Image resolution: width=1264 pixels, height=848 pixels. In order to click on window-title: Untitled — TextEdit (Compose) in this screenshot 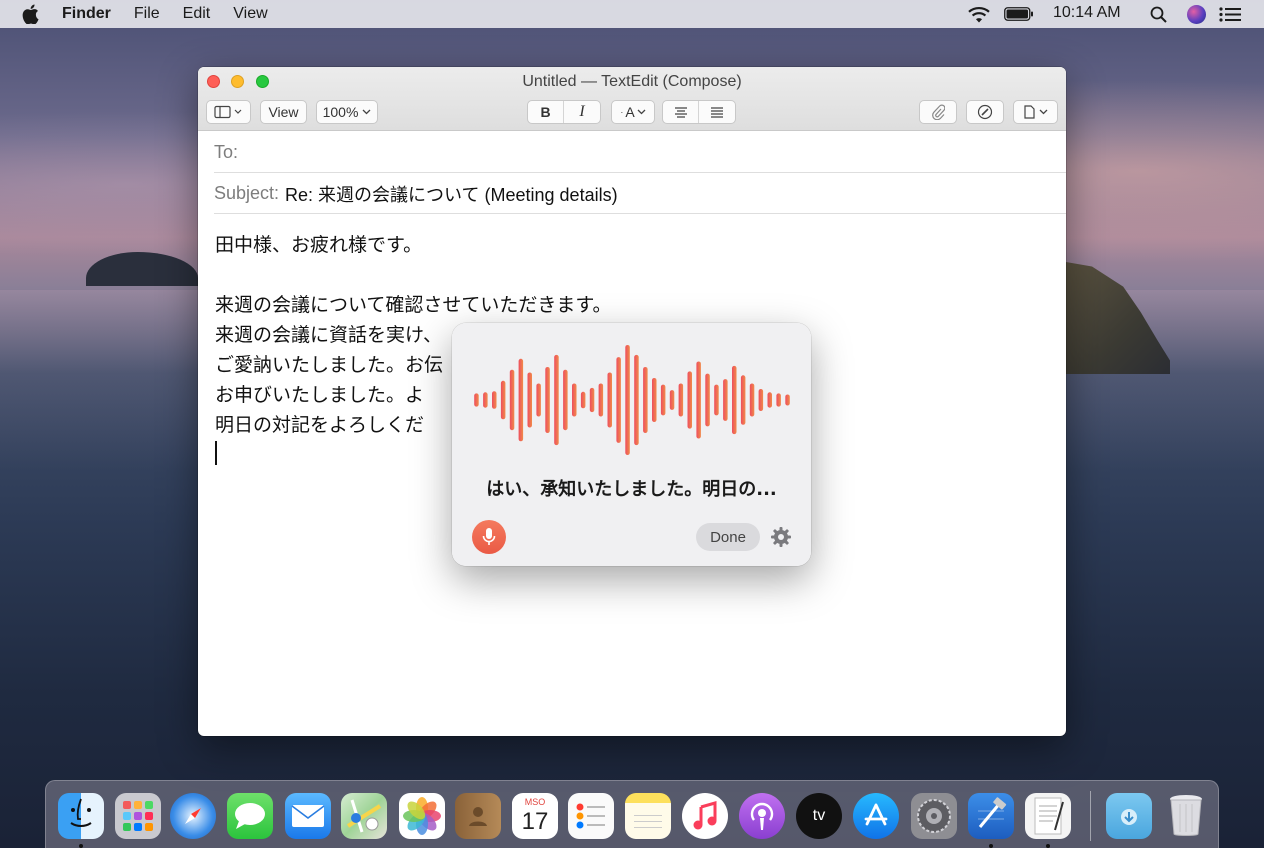, I will do `click(632, 81)`.